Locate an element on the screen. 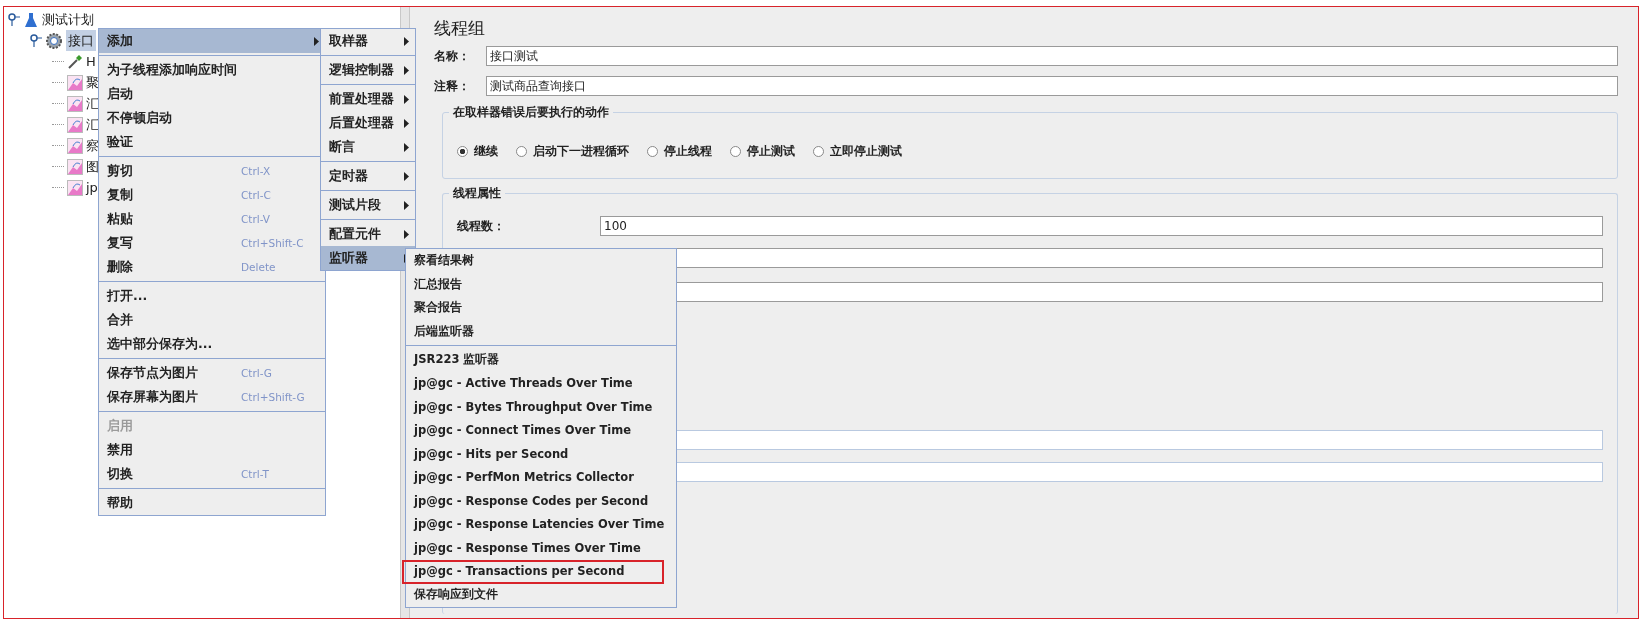 The height and width of the screenshot is (624, 1642). radio-option: 启动下一进程循环 is located at coordinates (572, 151).